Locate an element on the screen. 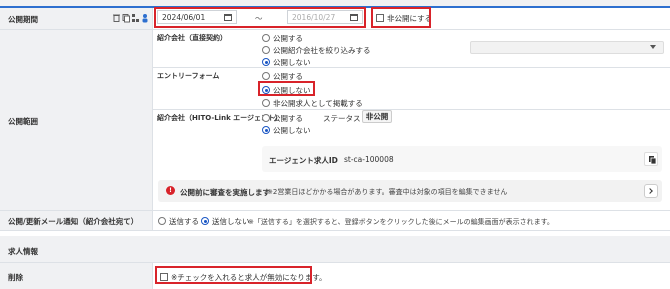  status-badge: 非公開 is located at coordinates (377, 116).